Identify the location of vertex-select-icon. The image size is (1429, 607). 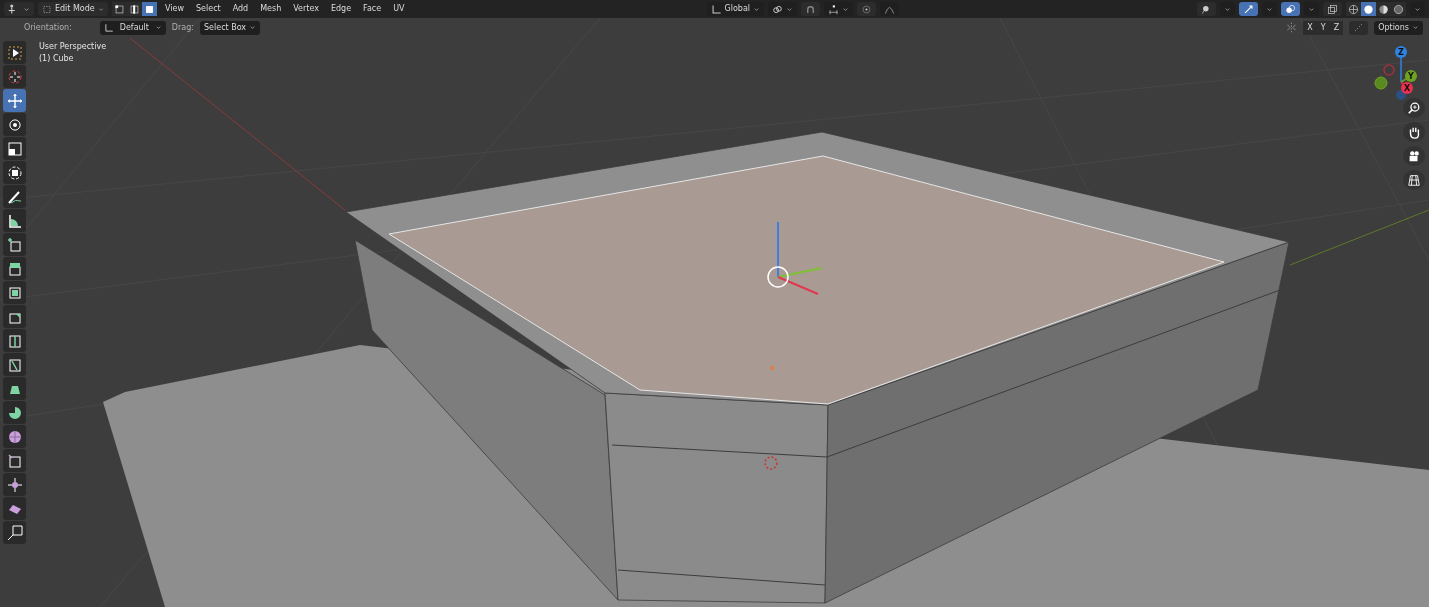
(119, 9).